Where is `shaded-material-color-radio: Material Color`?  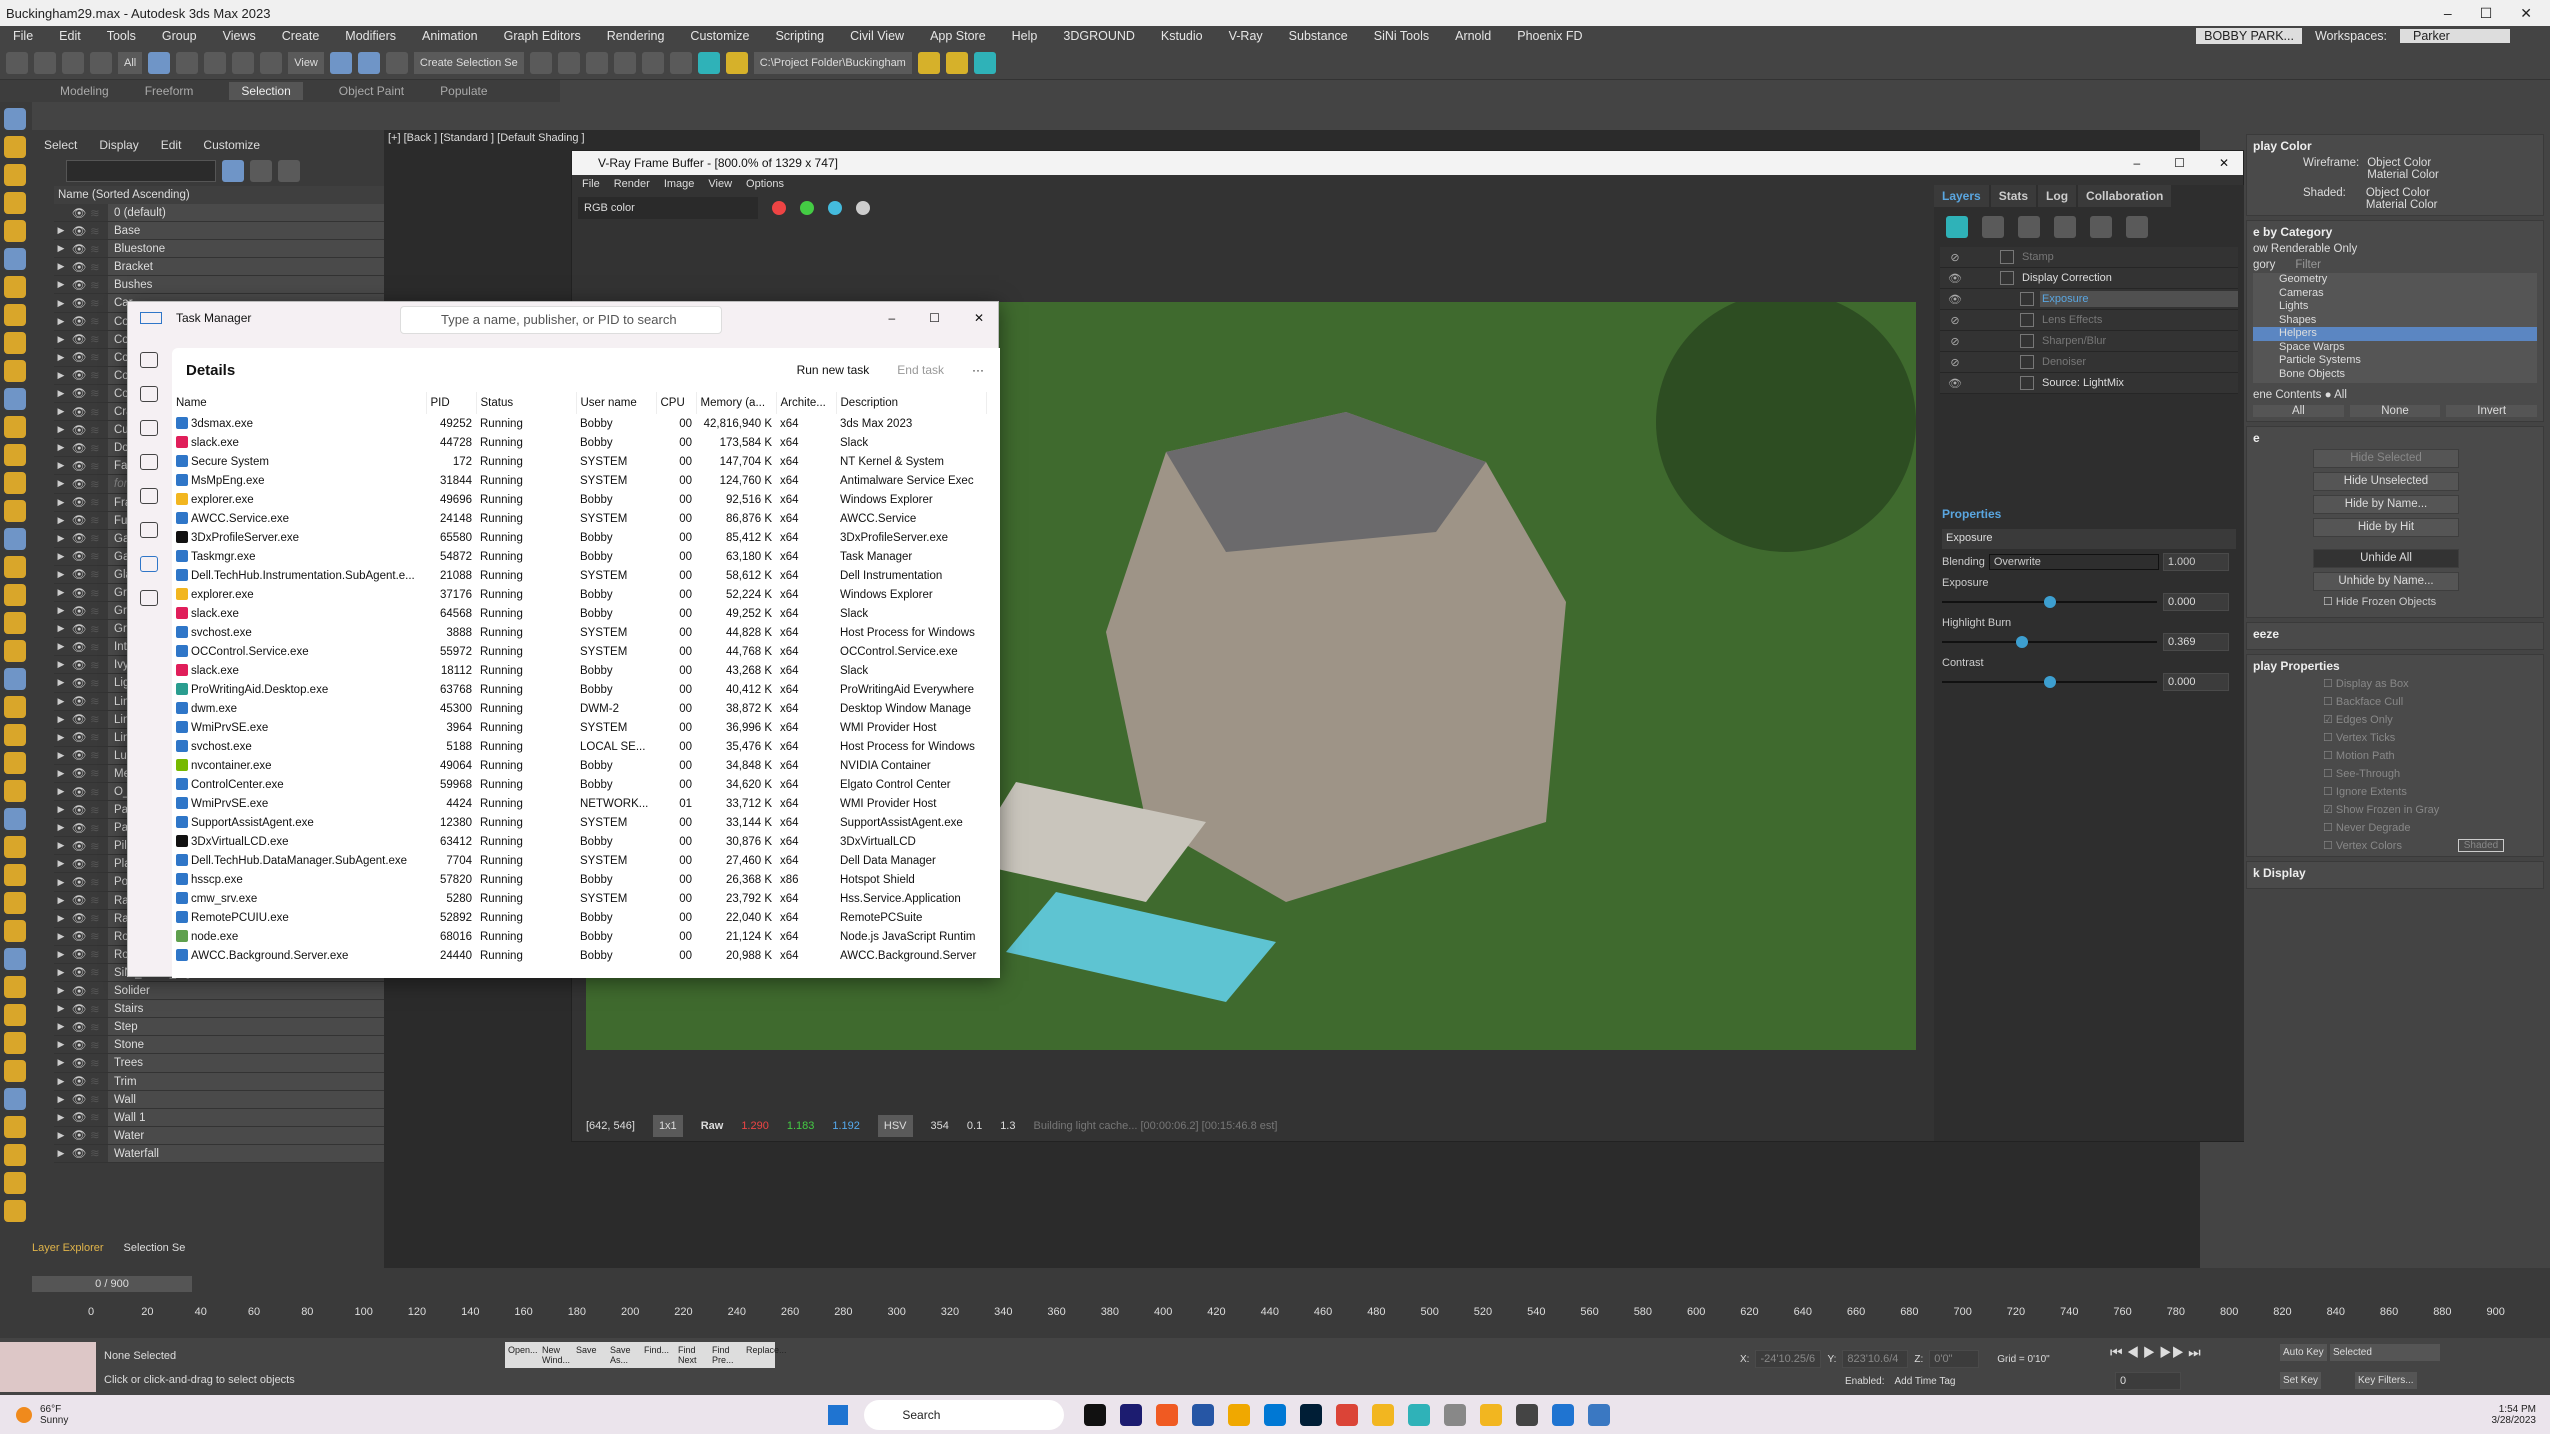 shaded-material-color-radio: Material Color is located at coordinates (2402, 205).